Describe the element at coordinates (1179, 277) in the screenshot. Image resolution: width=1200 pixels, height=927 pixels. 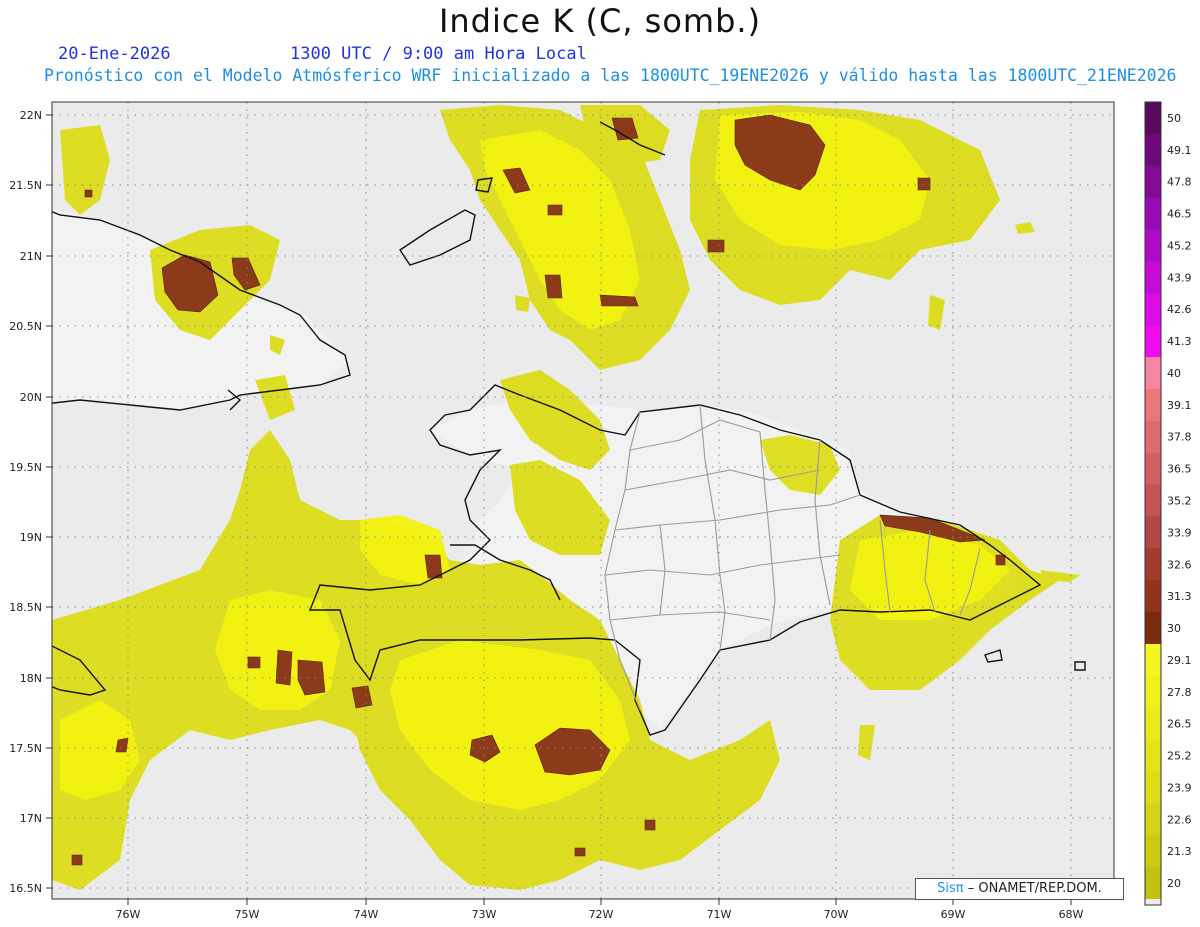
I see `legend-label: 43.9` at that location.